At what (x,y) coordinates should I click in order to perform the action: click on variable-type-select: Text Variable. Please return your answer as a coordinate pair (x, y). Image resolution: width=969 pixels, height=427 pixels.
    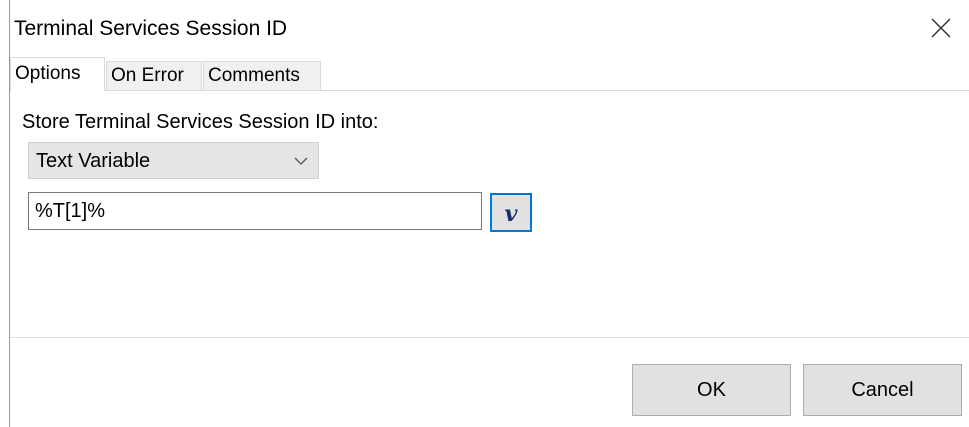
    Looking at the image, I should click on (173, 160).